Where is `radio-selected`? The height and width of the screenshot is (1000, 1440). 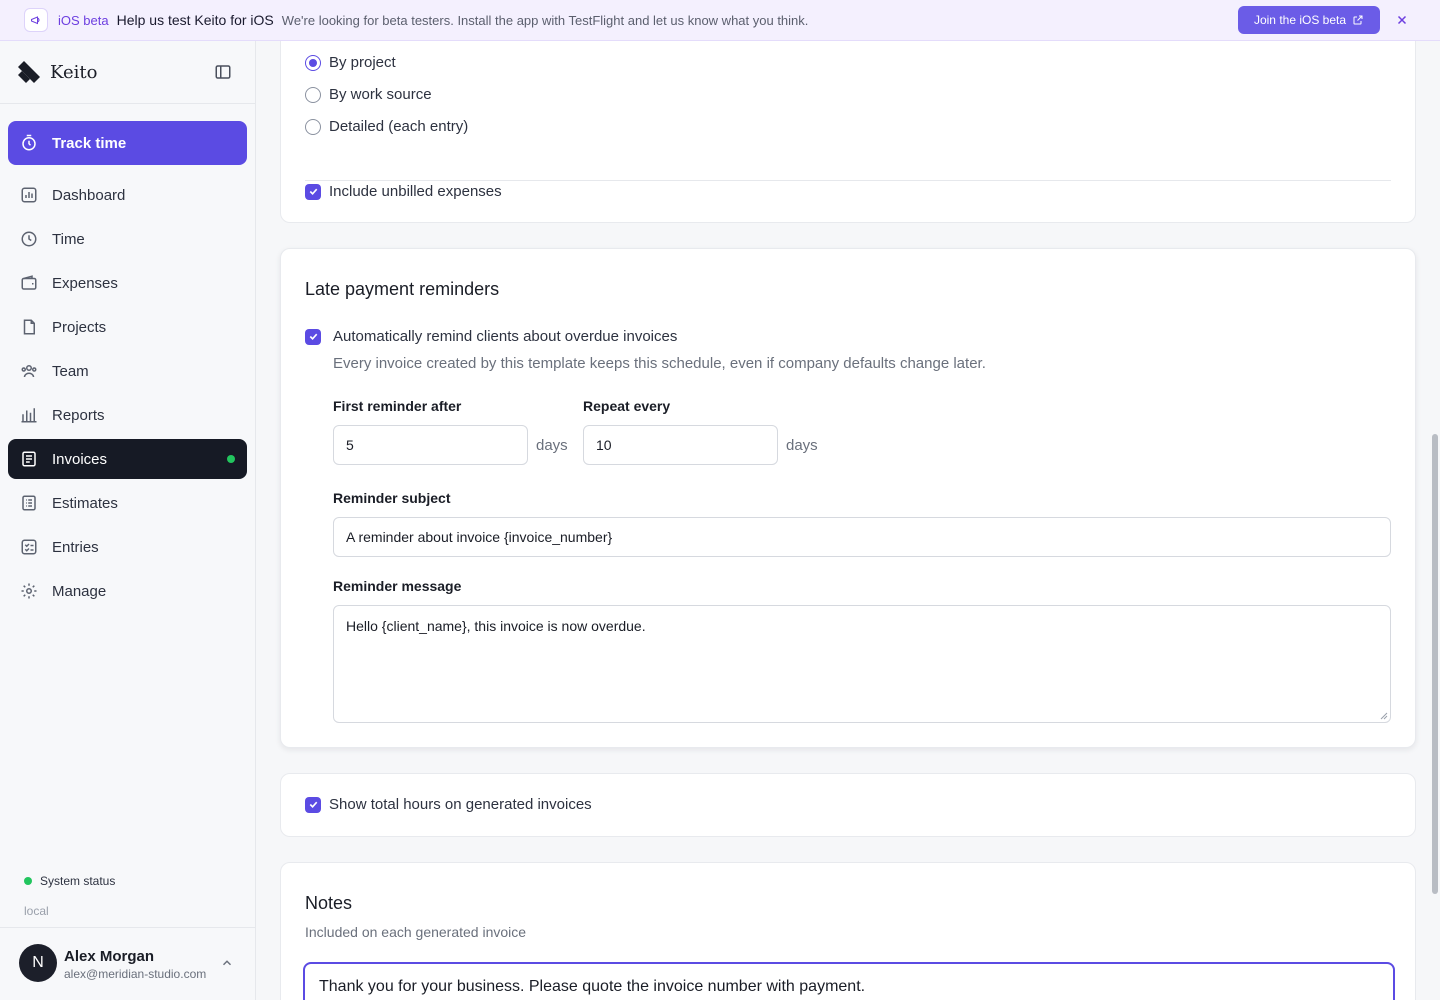
radio-selected is located at coordinates (313, 62).